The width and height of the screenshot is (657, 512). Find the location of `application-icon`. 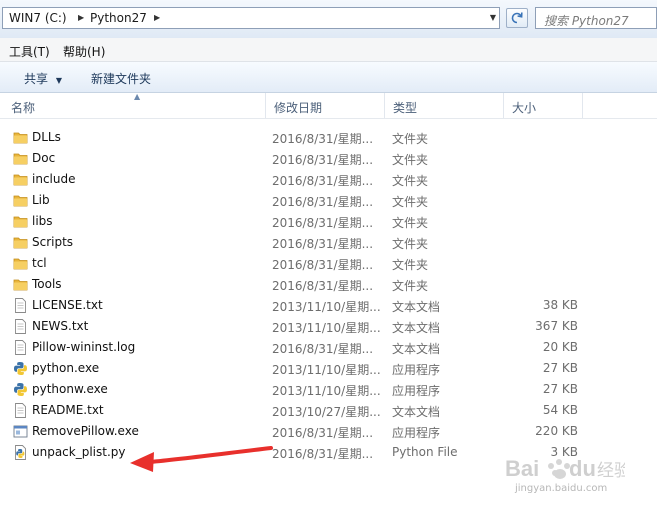

application-icon is located at coordinates (20, 431).